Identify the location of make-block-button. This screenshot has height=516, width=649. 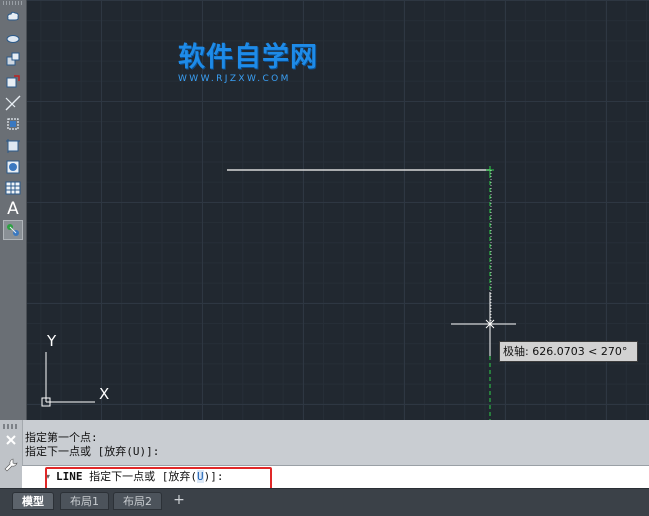
(13, 146).